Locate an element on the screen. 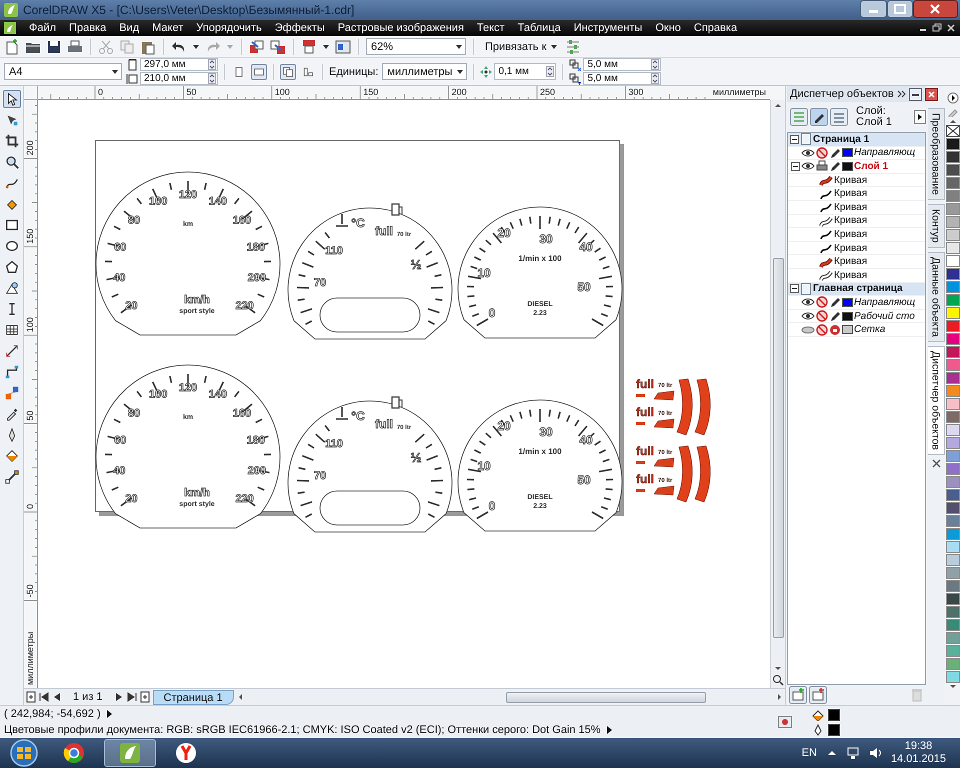 This screenshot has height=768, width=960. docker-tab: Преобразование is located at coordinates (936, 154).